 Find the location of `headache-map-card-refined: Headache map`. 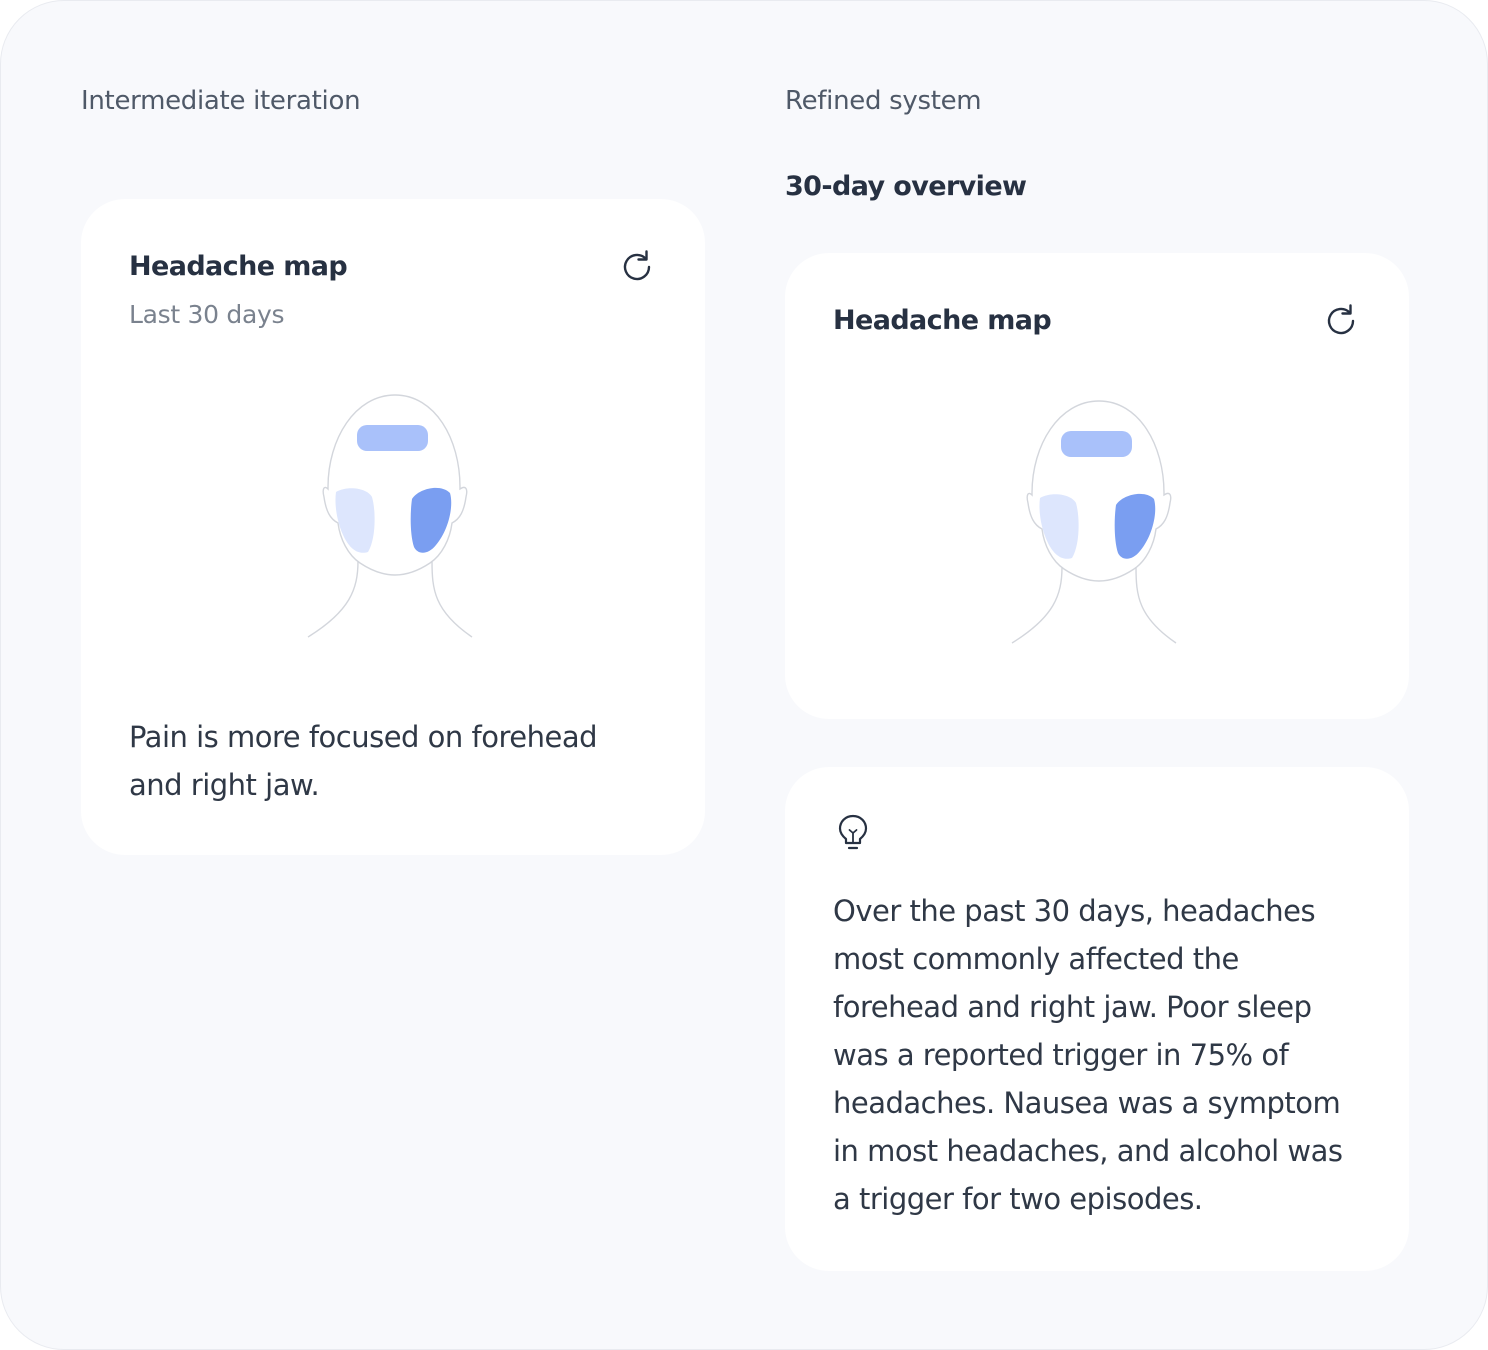

headache-map-card-refined: Headache map is located at coordinates (1097, 486).